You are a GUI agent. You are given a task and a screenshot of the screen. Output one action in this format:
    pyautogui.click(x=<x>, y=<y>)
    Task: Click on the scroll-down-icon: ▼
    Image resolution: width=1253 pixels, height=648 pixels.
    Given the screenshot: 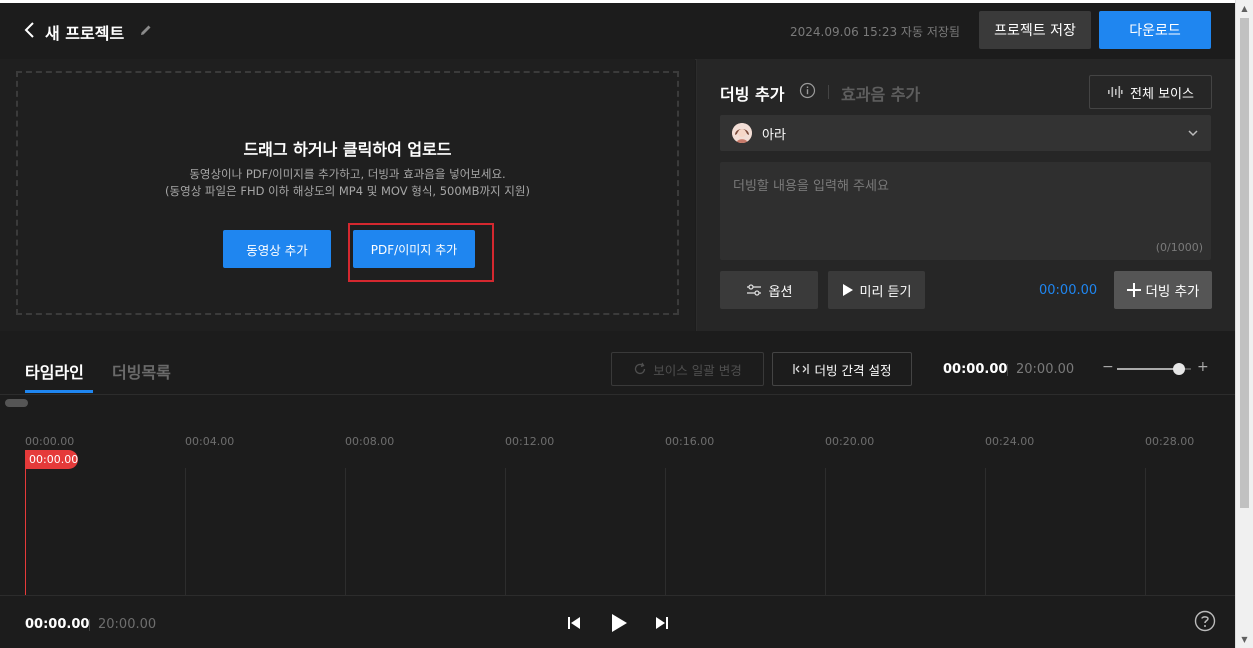 What is the action you would take?
    pyautogui.click(x=1244, y=639)
    